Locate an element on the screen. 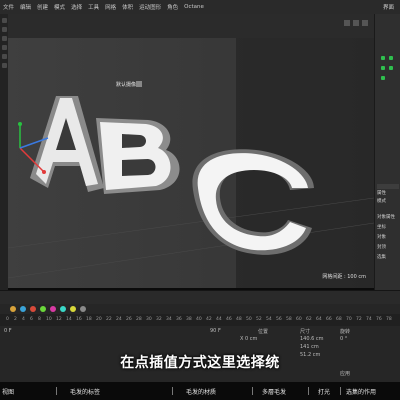 This screenshot has width=400, height=400. grid-spacing-info: 网格间距 : 100 cm is located at coordinates (344, 277).